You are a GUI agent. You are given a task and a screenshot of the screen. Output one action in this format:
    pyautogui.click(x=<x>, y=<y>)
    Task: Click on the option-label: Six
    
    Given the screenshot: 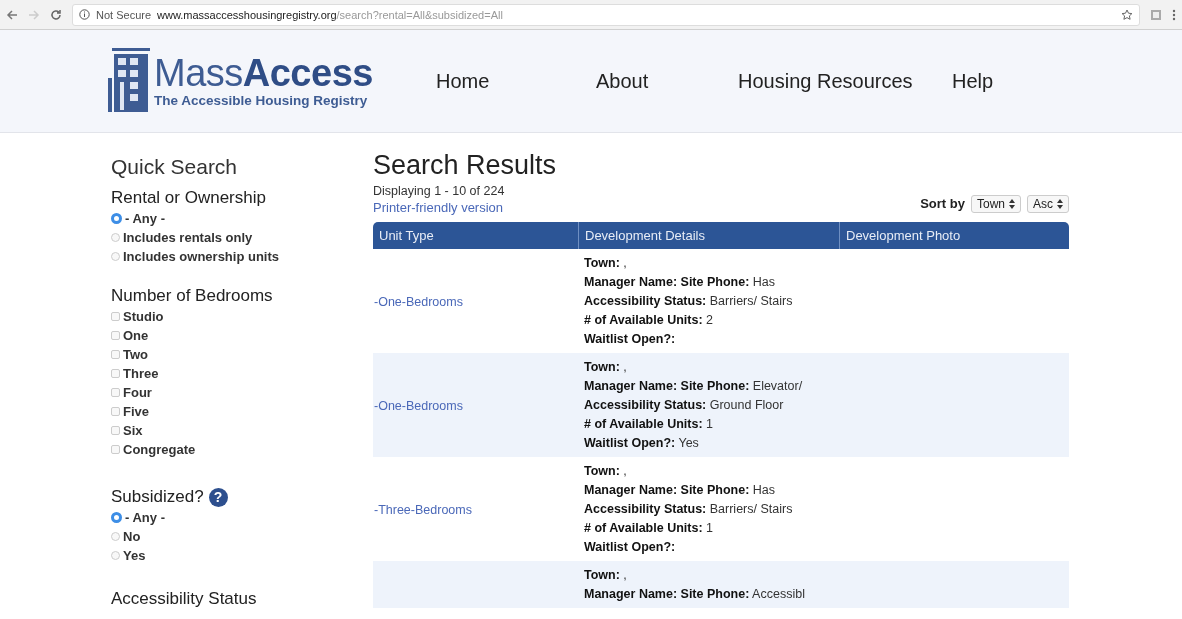 What is the action you would take?
    pyautogui.click(x=133, y=430)
    